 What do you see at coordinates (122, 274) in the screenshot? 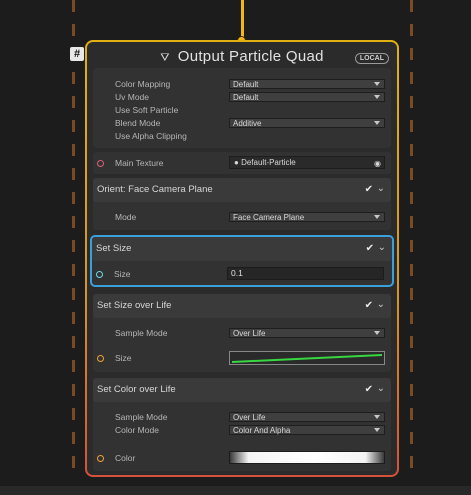
I see `size-label: Size` at bounding box center [122, 274].